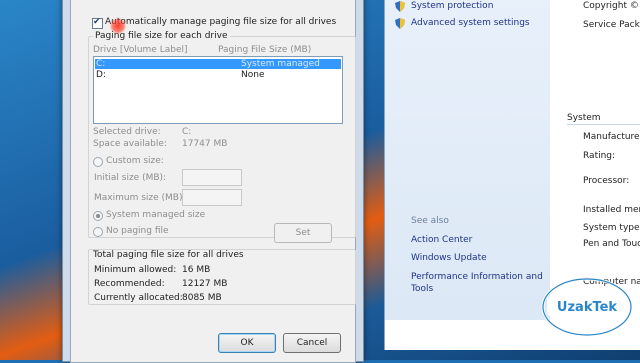  Describe the element at coordinates (265, 50) in the screenshot. I see `list-header-size: Paging File Size (MB)` at that location.